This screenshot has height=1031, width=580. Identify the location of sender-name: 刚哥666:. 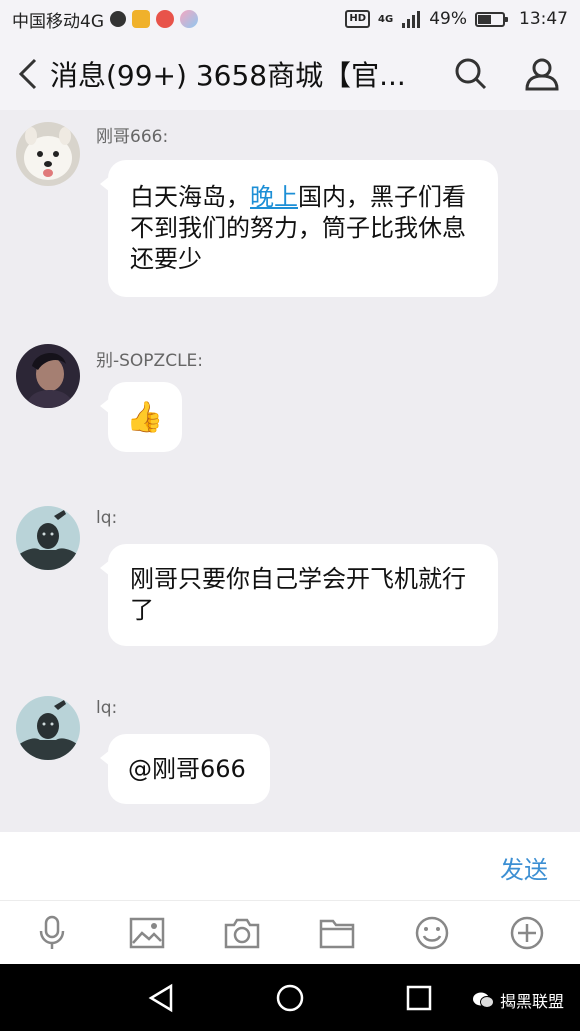
(132, 137).